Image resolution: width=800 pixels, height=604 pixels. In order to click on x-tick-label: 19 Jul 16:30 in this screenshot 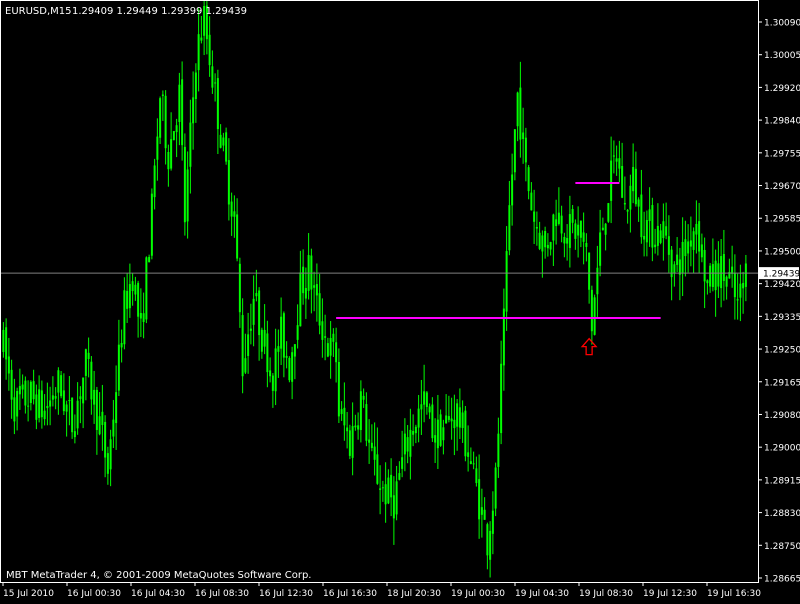, I will do `click(734, 594)`.